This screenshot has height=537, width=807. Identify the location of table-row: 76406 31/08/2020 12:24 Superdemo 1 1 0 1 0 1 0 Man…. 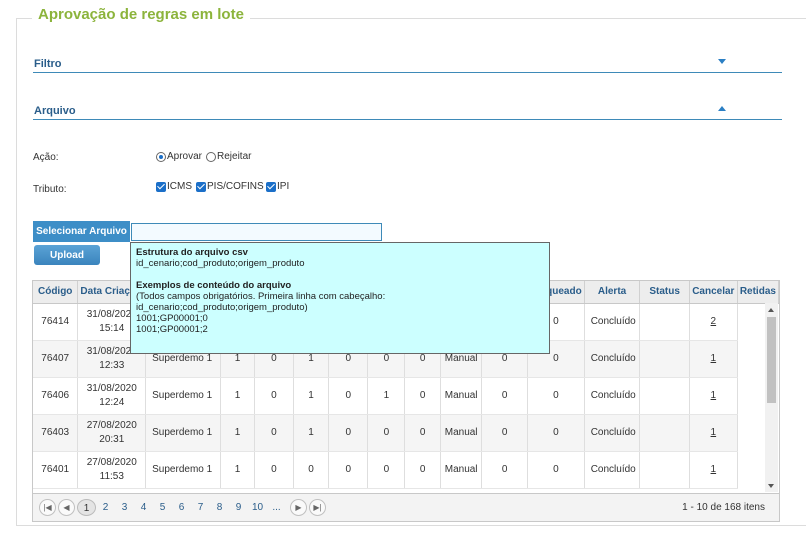
(406, 396).